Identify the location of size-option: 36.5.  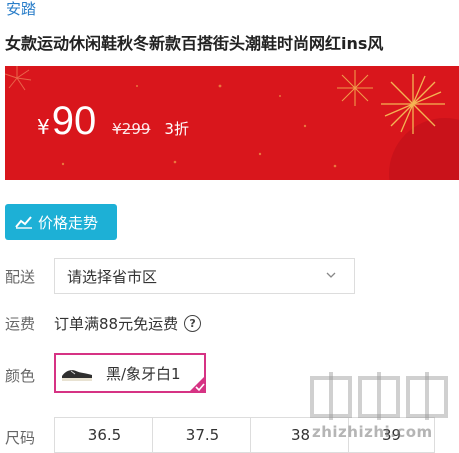
(104, 435).